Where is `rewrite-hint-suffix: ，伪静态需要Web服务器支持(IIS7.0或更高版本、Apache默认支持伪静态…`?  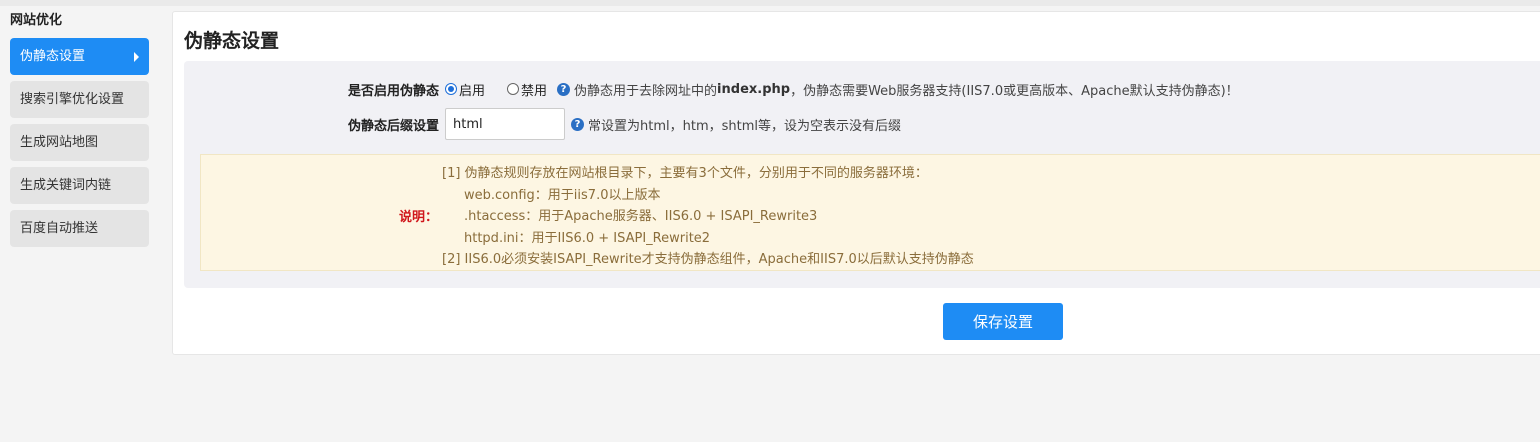 rewrite-hint-suffix: ，伪静态需要Web服务器支持(IIS7.0或更高版本、Apache默认支持伪静态… is located at coordinates (1014, 91).